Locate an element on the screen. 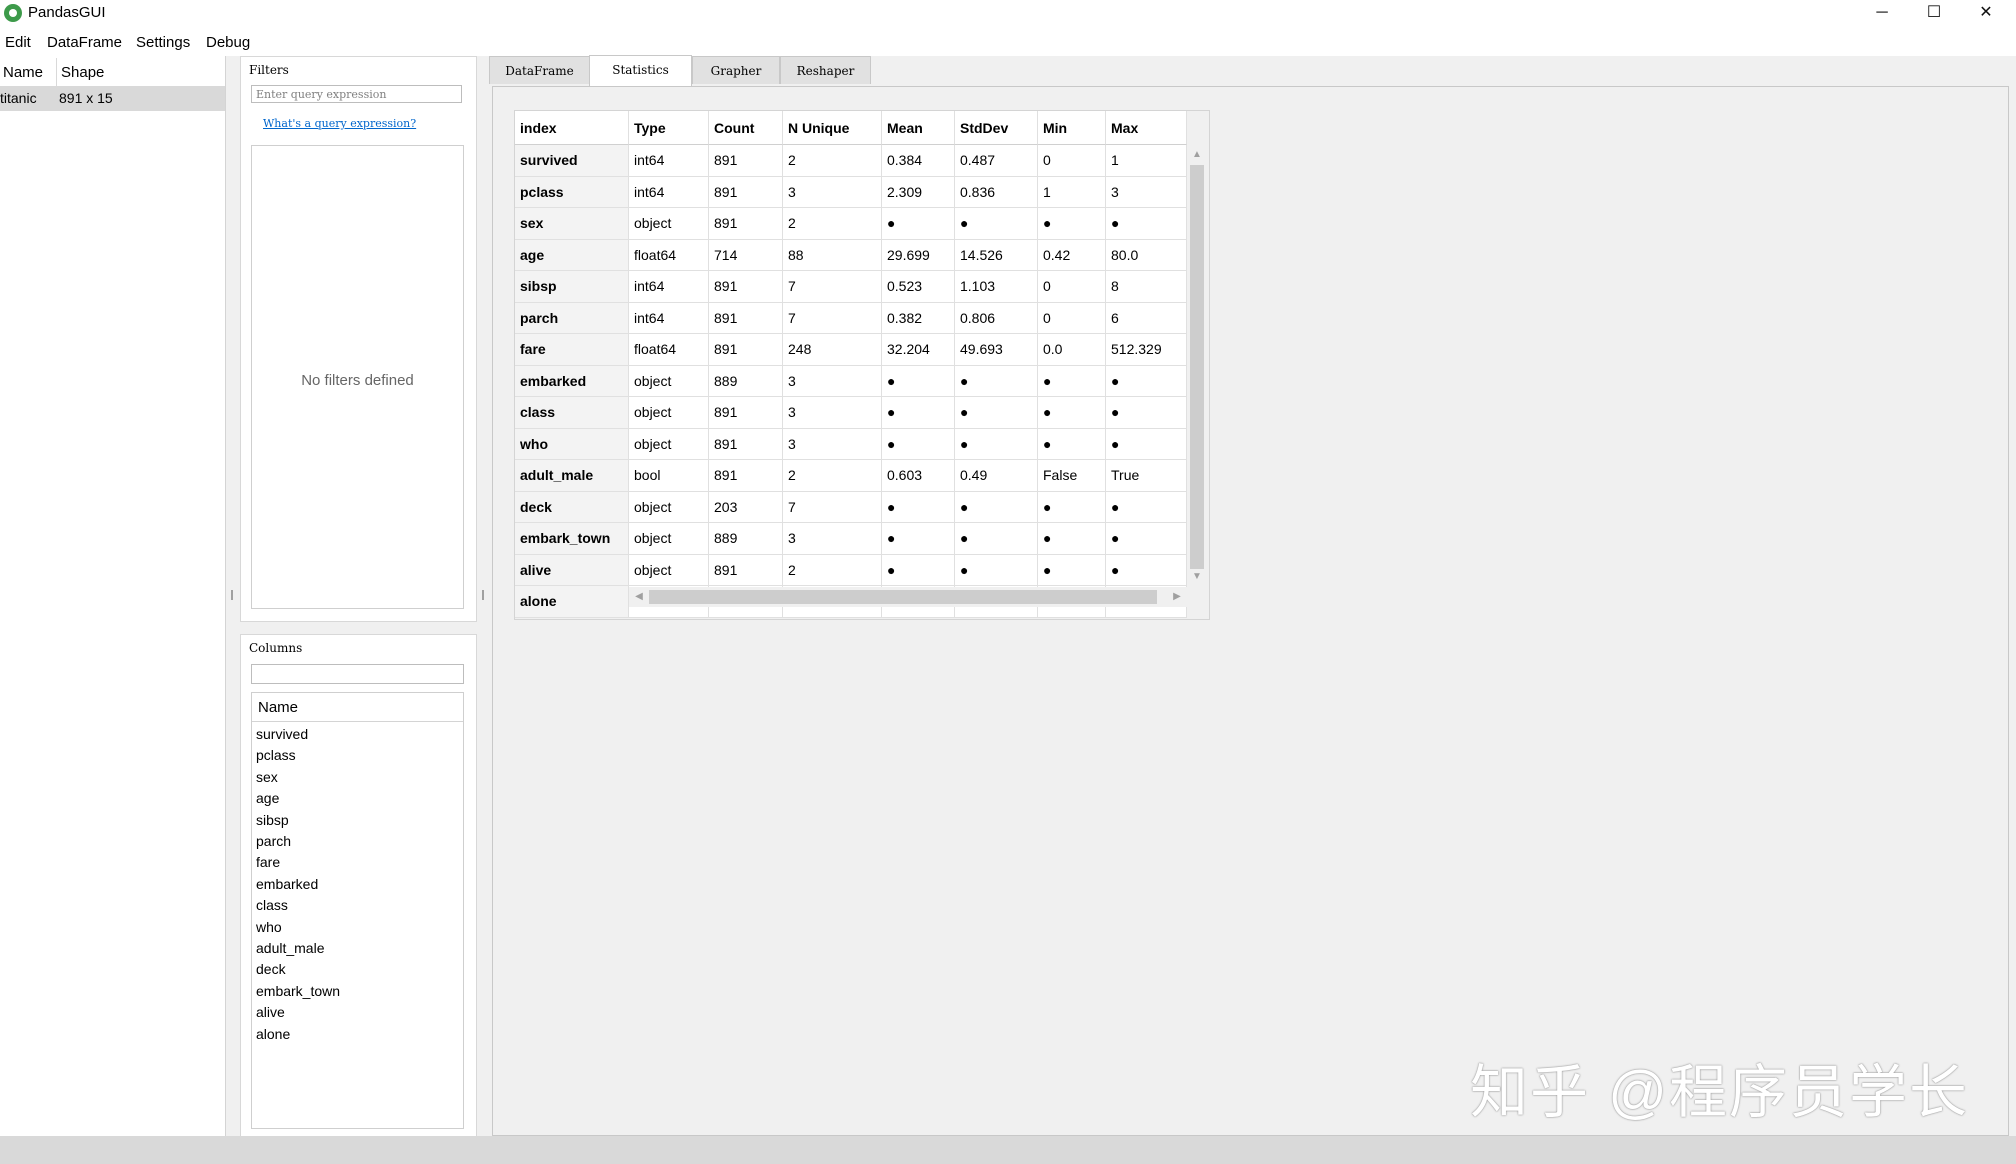 This screenshot has width=2016, height=1164. stats-header-count: Count is located at coordinates (746, 128).